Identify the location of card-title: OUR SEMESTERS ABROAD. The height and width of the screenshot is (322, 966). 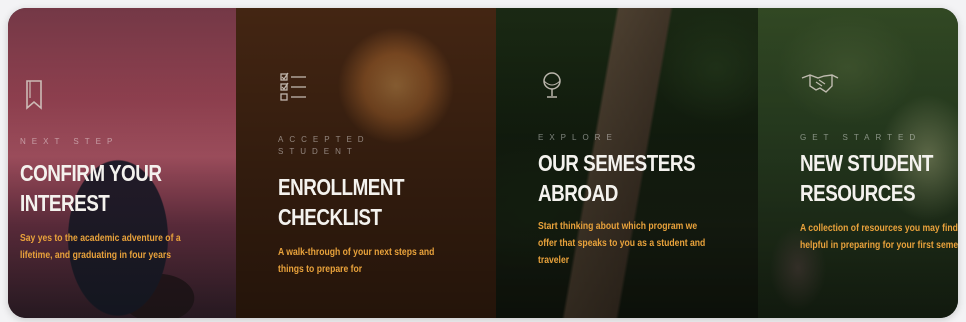
(617, 178).